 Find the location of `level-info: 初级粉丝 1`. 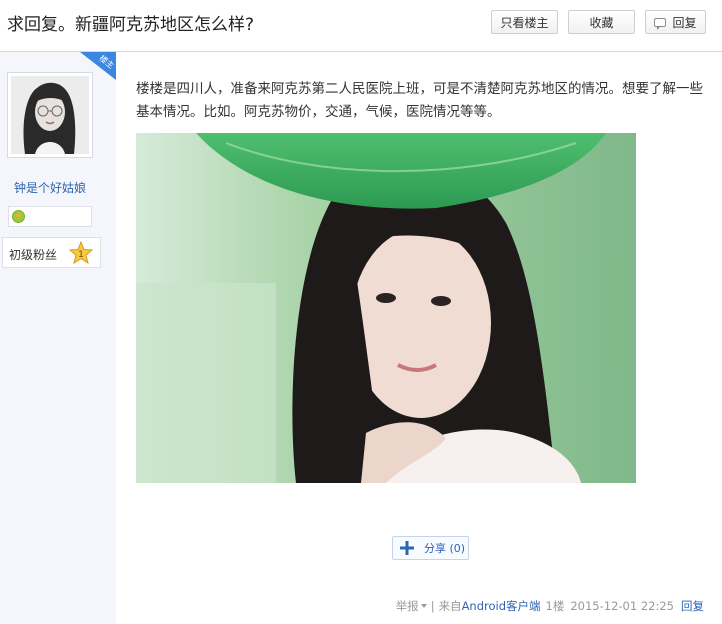

level-info: 初级粉丝 1 is located at coordinates (51, 252).